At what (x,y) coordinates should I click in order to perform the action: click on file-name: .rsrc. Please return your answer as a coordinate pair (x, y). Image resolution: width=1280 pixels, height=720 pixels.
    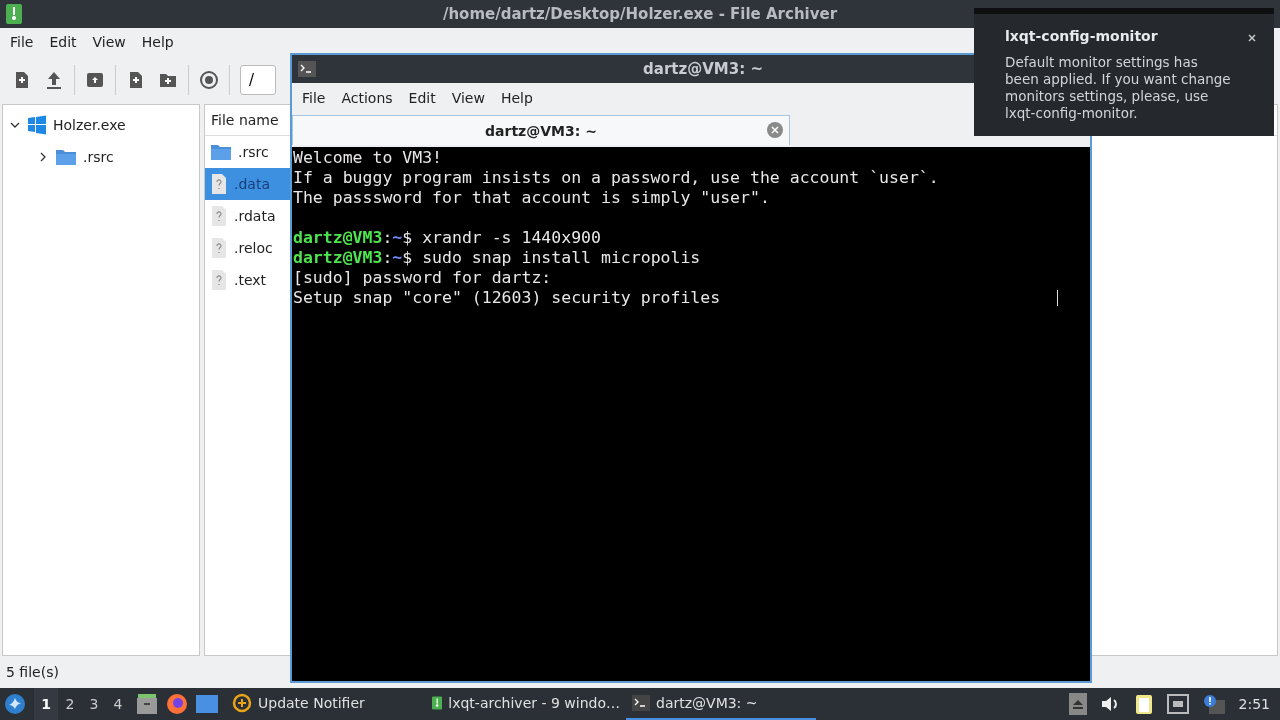
    Looking at the image, I should click on (253, 152).